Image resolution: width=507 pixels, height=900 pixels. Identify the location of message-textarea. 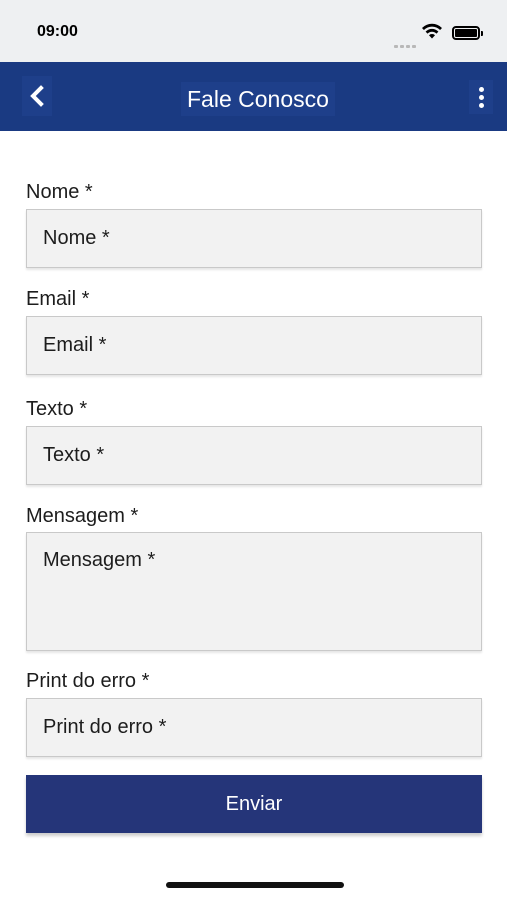
(254, 591).